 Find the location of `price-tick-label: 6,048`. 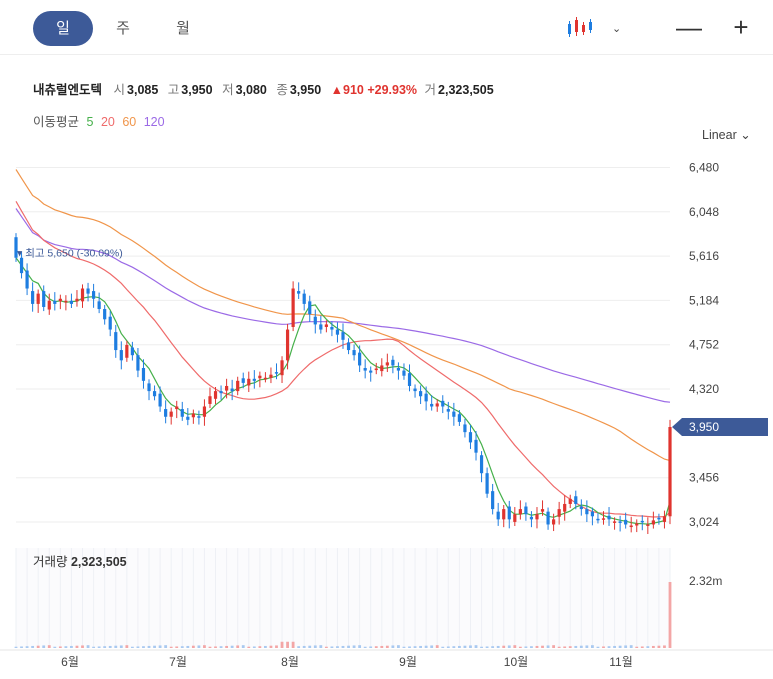

price-tick-label: 6,048 is located at coordinates (704, 212).